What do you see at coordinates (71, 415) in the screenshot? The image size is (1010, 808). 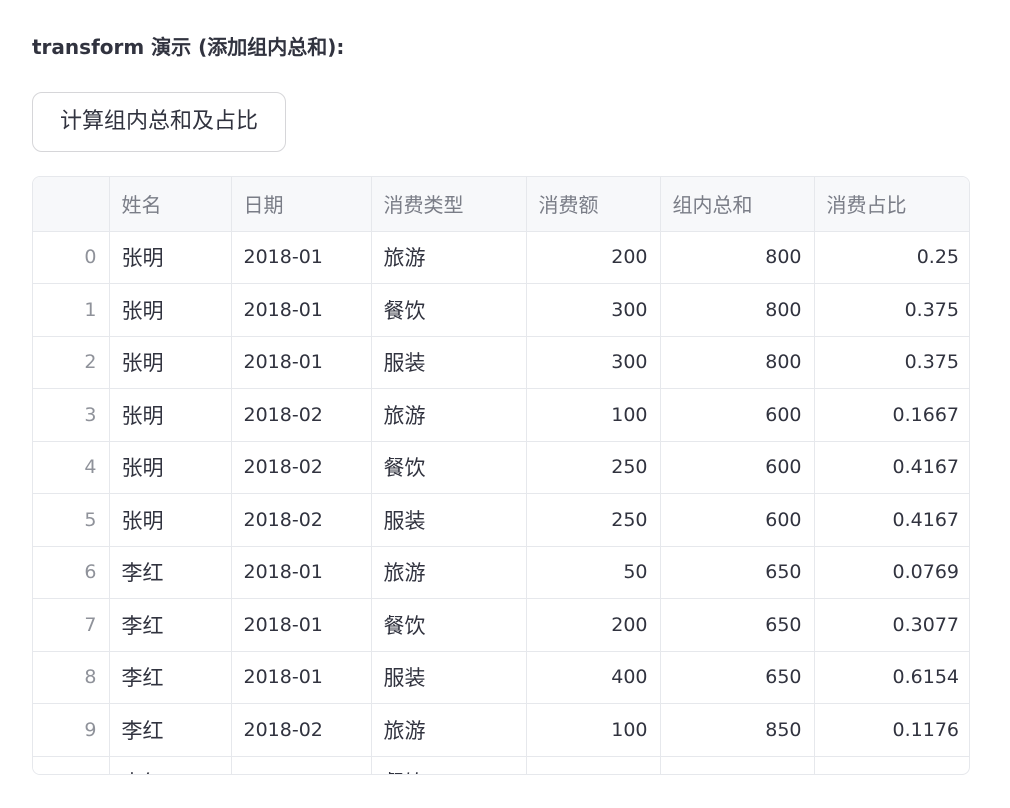 I see `row-index: 3` at bounding box center [71, 415].